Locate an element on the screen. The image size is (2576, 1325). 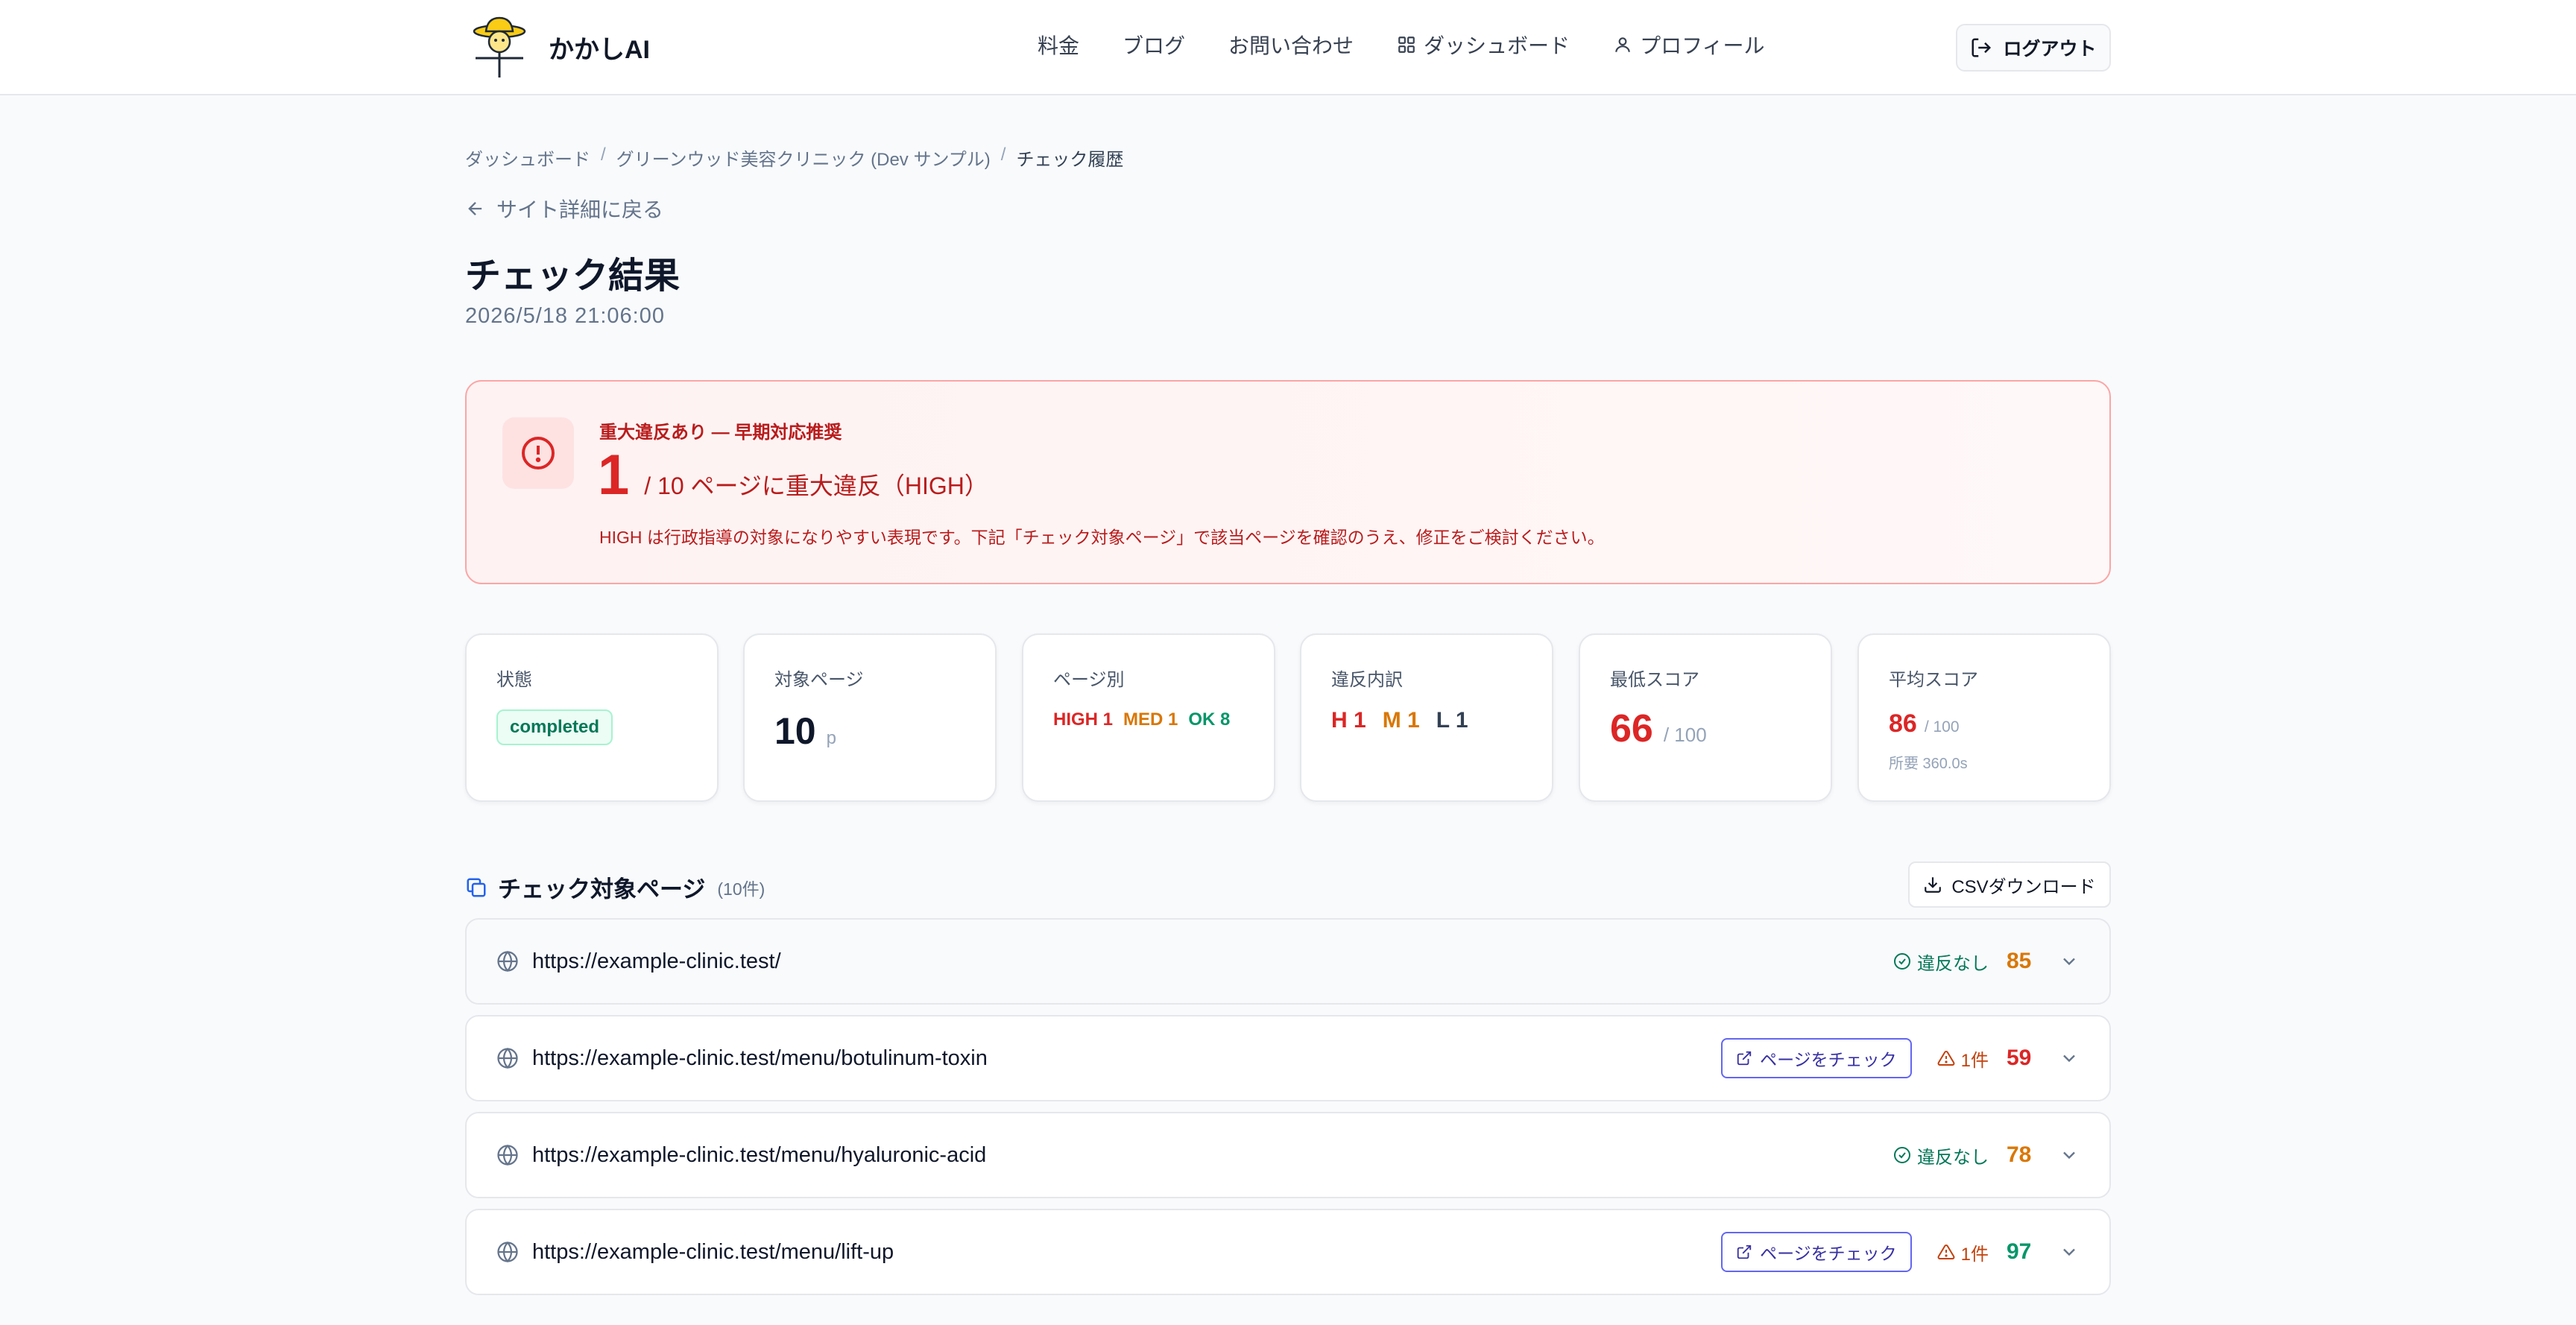
stat-card-avg-score: 平均スコア 86 / 100 所要 360.0s is located at coordinates (1984, 717).